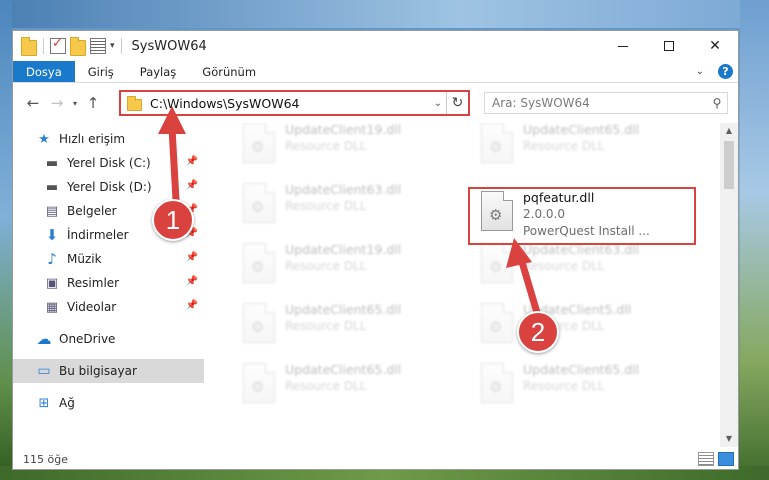 The image size is (769, 480). Describe the element at coordinates (582, 216) in the screenshot. I see `file-highlight-box` at that location.